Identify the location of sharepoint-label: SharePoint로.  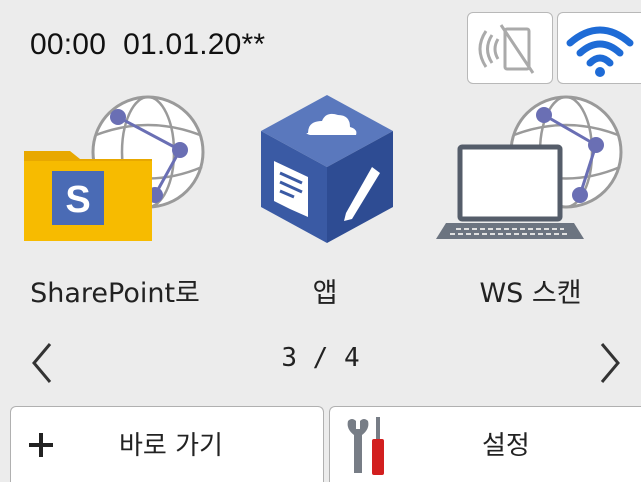
(115, 293).